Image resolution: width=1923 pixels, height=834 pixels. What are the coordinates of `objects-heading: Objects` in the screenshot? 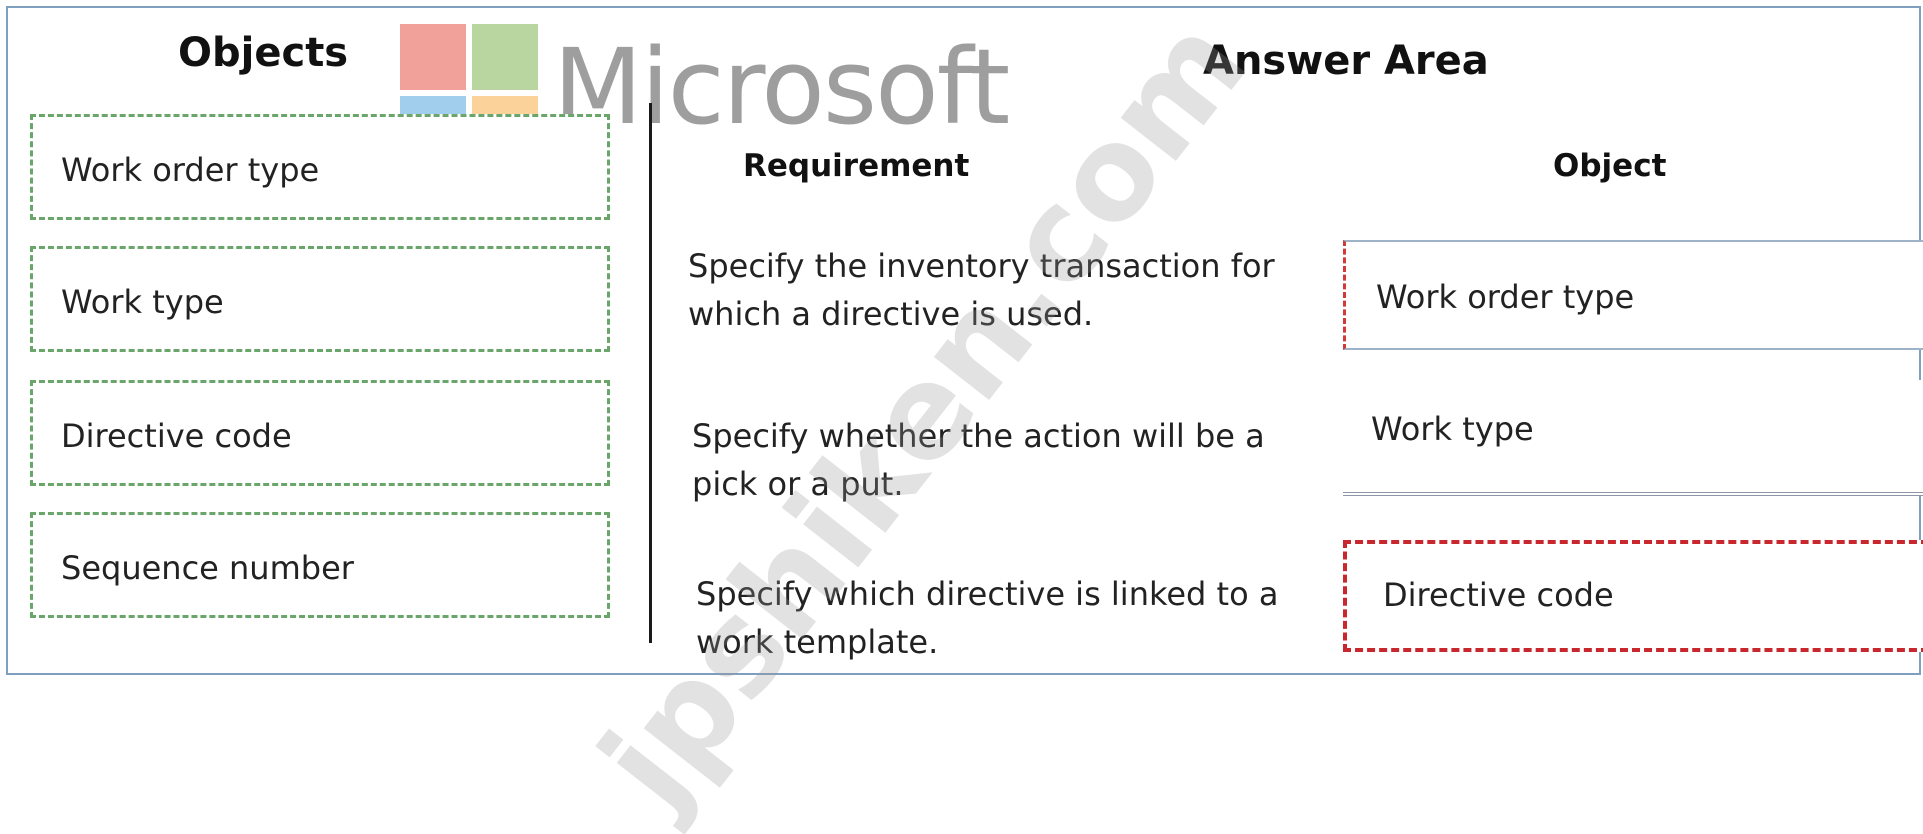 It's located at (263, 53).